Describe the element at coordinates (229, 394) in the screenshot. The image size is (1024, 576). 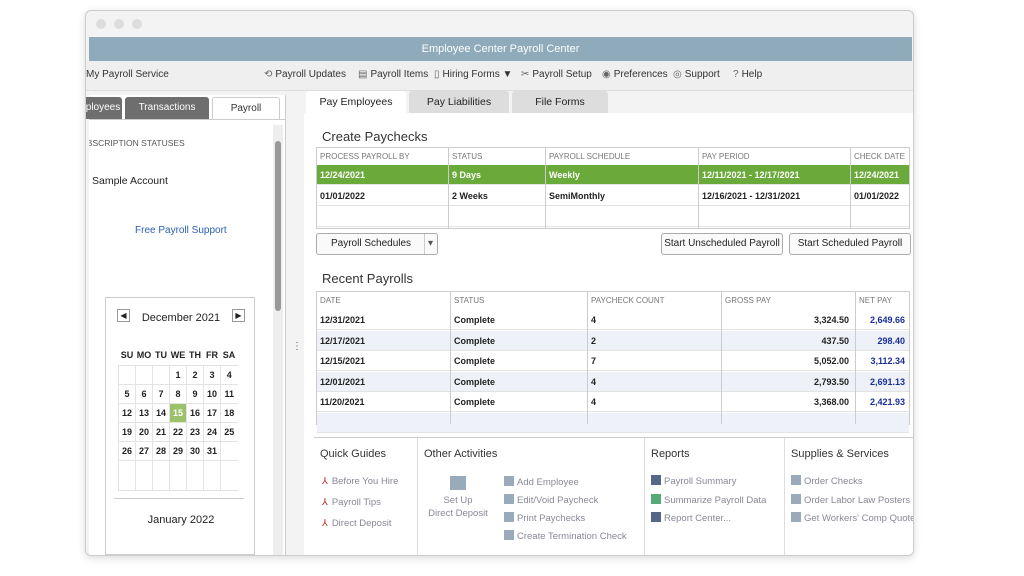
I see `calendar-day: 11` at that location.